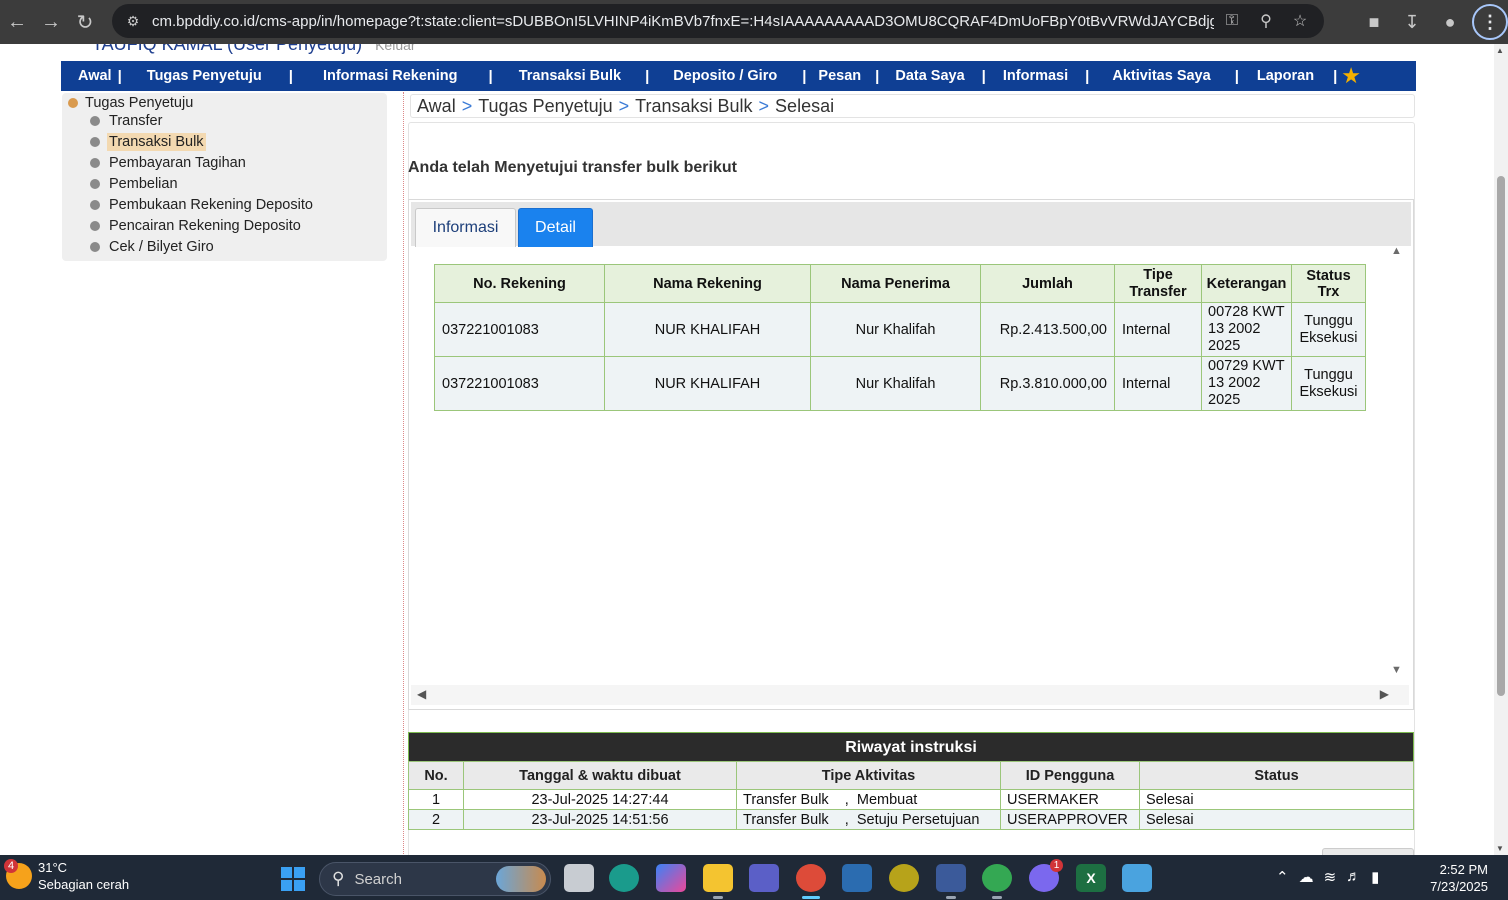 The height and width of the screenshot is (900, 1508). What do you see at coordinates (435, 879) in the screenshot?
I see `taskbar-search: ⚲ Search` at bounding box center [435, 879].